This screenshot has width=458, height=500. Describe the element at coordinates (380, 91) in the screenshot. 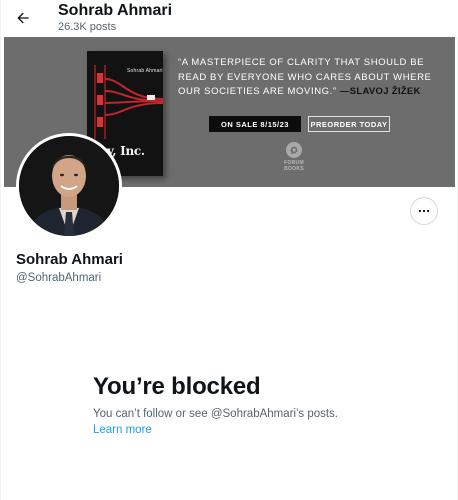

I see `banner-quote-attribution: —SLAVOJ ŽIŽEK` at that location.